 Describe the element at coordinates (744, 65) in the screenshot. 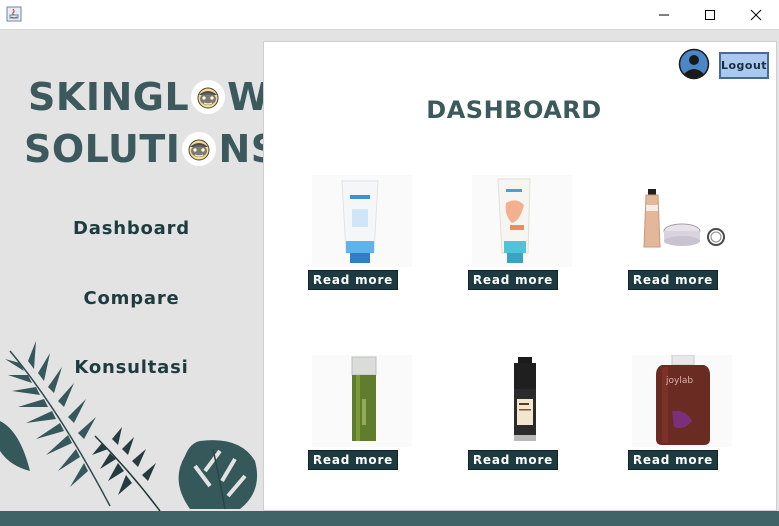

I see `logout-button: Logout` at that location.